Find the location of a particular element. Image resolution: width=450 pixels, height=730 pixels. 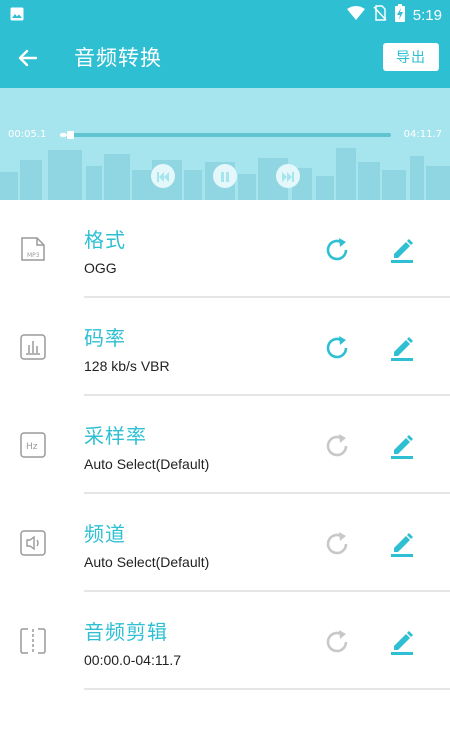

svg-text: MP3 is located at coordinates (33, 255).